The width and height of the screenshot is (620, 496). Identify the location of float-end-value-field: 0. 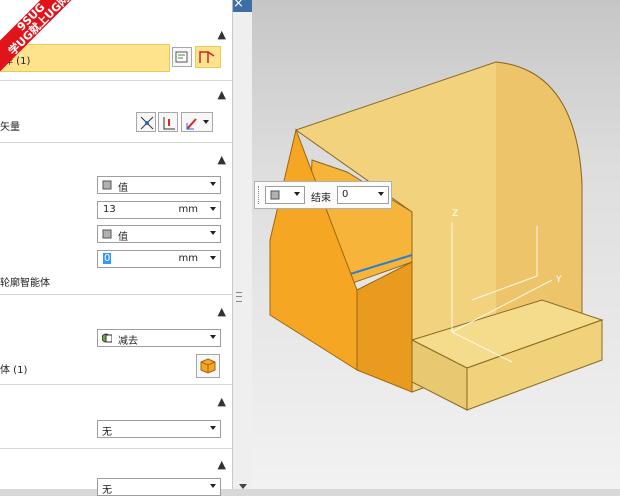
(363, 195).